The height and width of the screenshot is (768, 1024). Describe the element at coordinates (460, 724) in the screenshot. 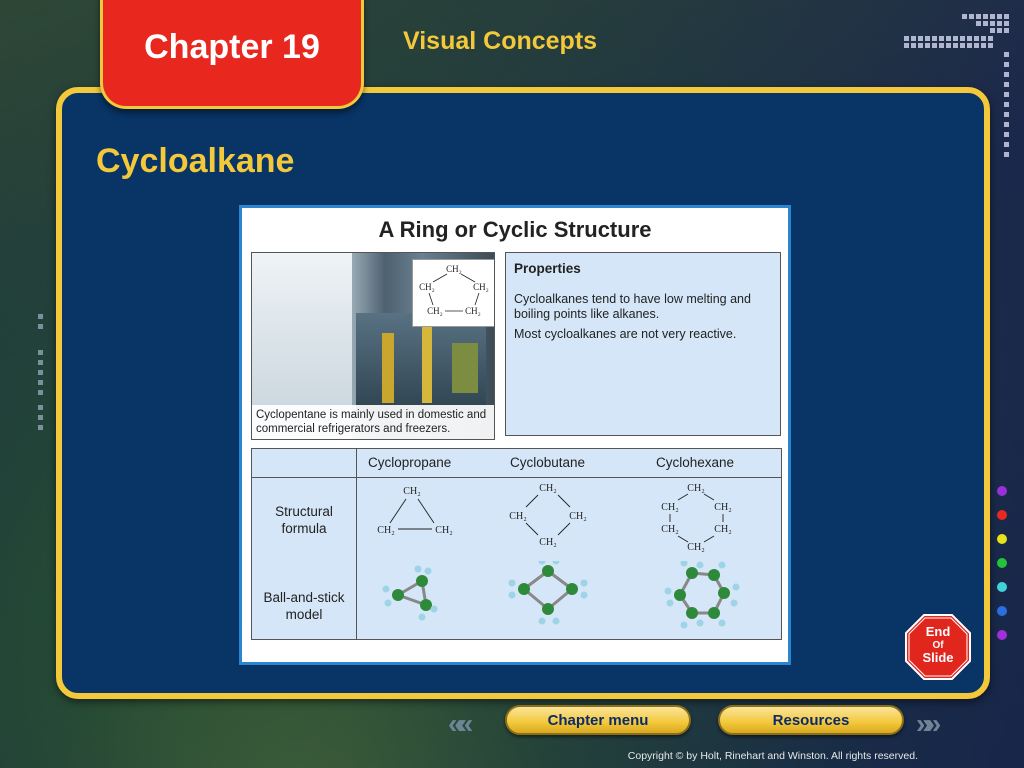

I see `back-arrows-icon: ««` at that location.